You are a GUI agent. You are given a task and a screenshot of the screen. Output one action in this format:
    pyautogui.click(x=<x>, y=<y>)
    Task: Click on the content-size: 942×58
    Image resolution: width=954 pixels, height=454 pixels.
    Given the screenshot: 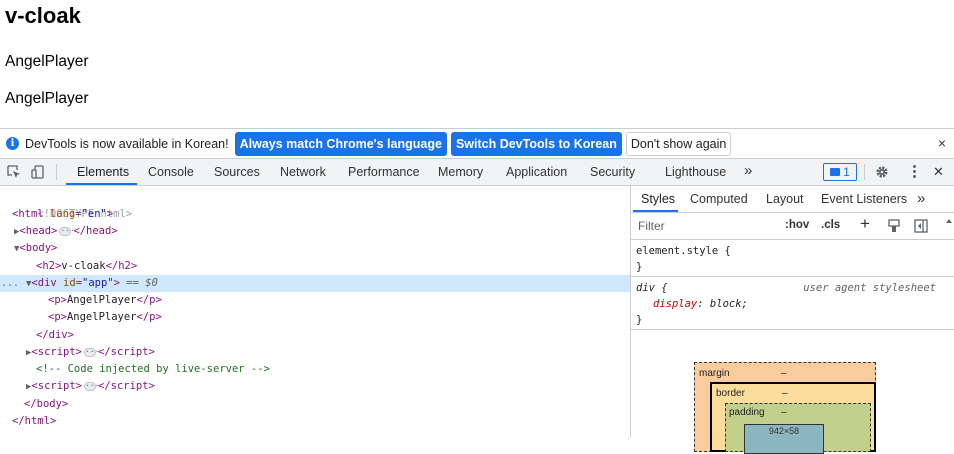 What is the action you would take?
    pyautogui.click(x=784, y=431)
    